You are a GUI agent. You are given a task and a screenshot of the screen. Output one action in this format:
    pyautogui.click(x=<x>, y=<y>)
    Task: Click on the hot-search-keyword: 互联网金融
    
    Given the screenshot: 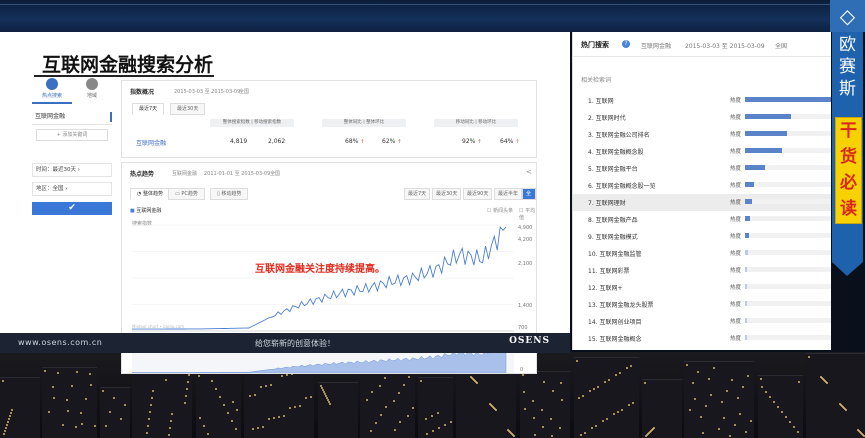 What is the action you would take?
    pyautogui.click(x=656, y=46)
    